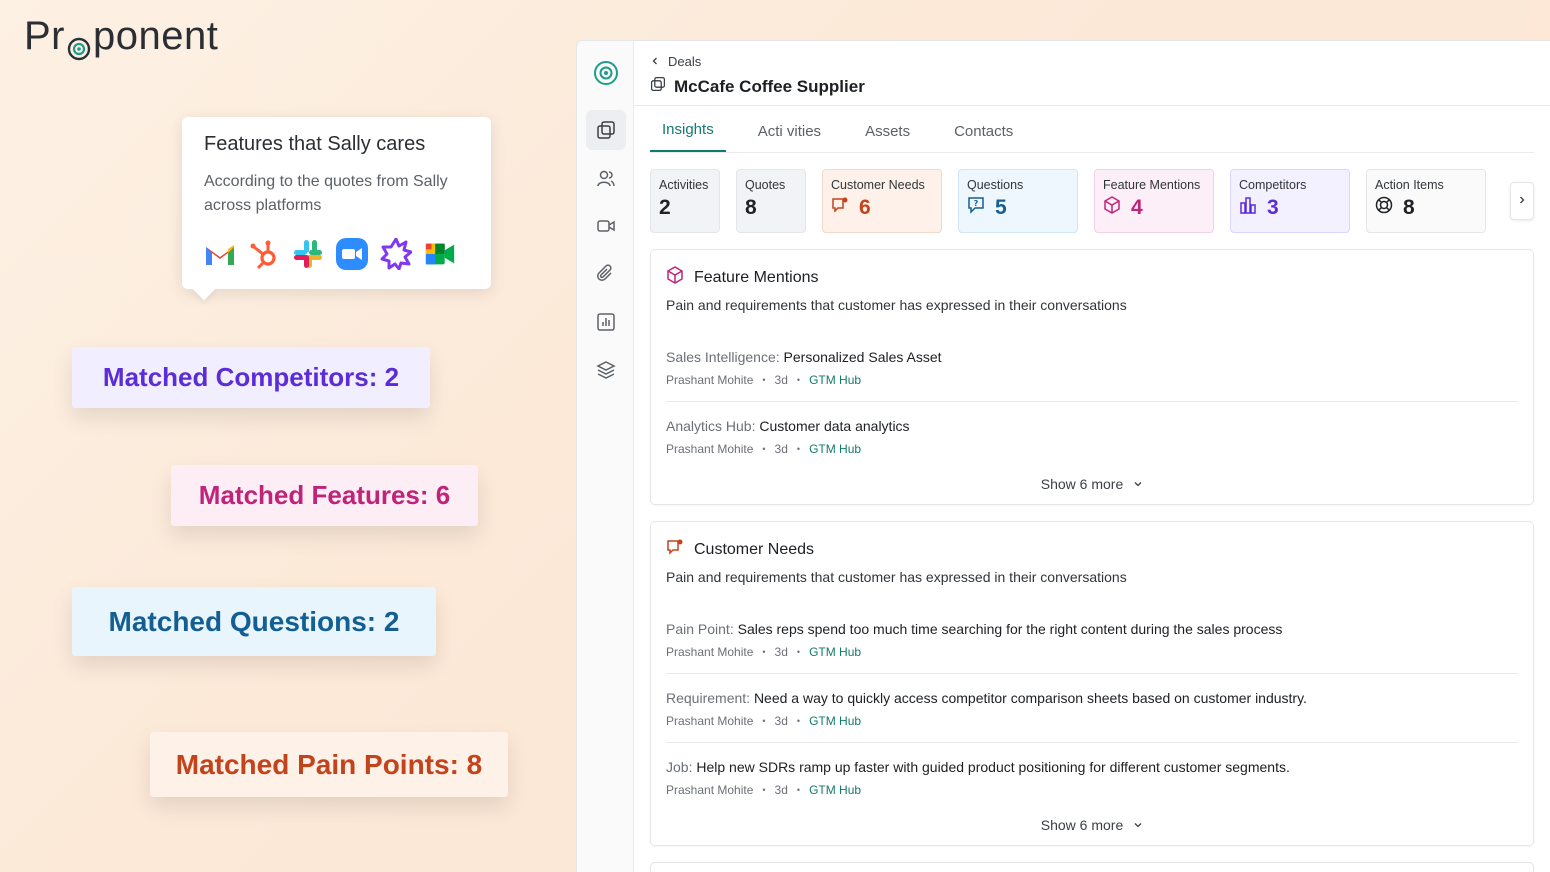 This screenshot has width=1550, height=872. What do you see at coordinates (754, 549) in the screenshot?
I see `card-title: Customer Needs` at bounding box center [754, 549].